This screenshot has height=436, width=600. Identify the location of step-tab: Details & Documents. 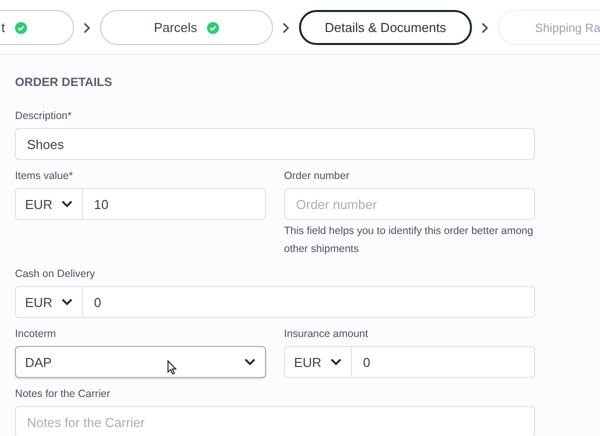
(385, 27).